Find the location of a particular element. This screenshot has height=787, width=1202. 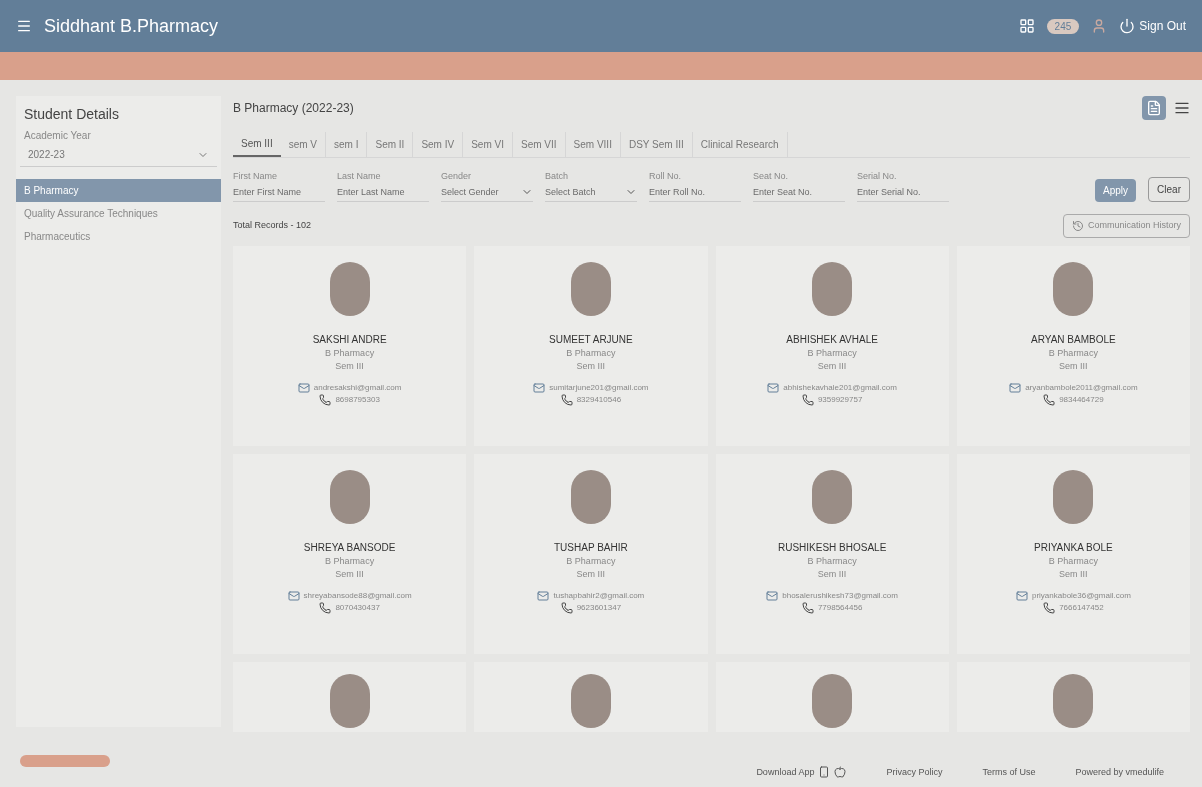

student-name: ARYAN BAMBOLE is located at coordinates (1073, 339).